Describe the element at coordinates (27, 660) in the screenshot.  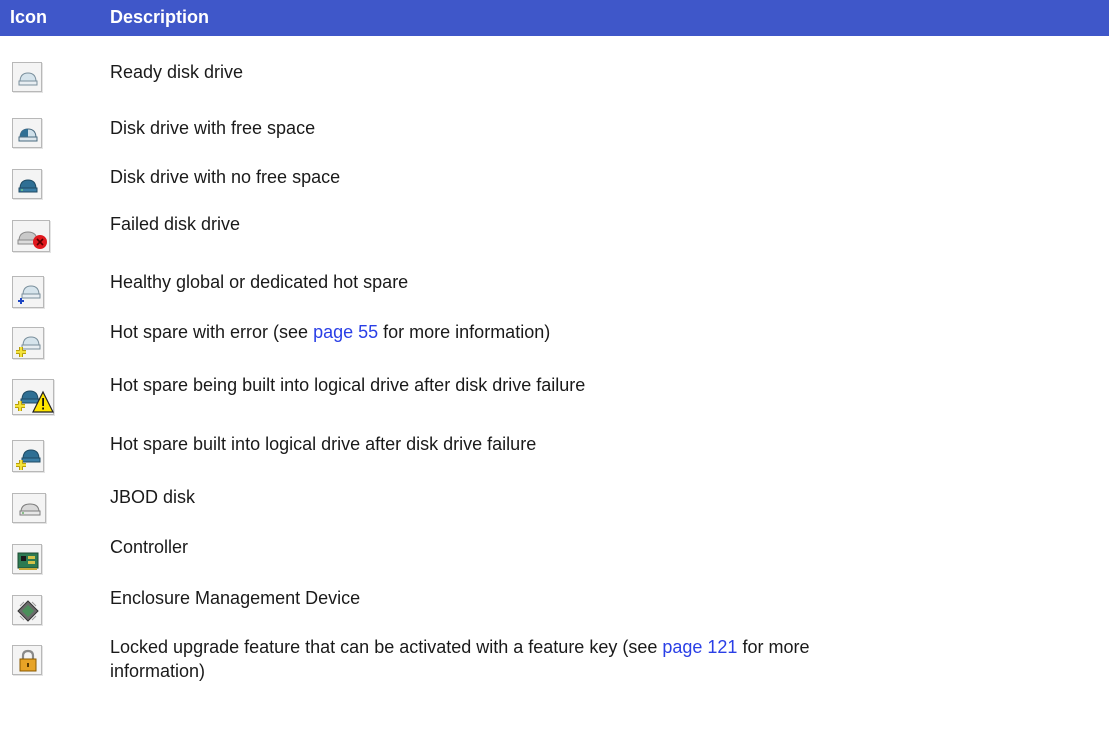
I see `locked-upgrade-feature-icon` at that location.